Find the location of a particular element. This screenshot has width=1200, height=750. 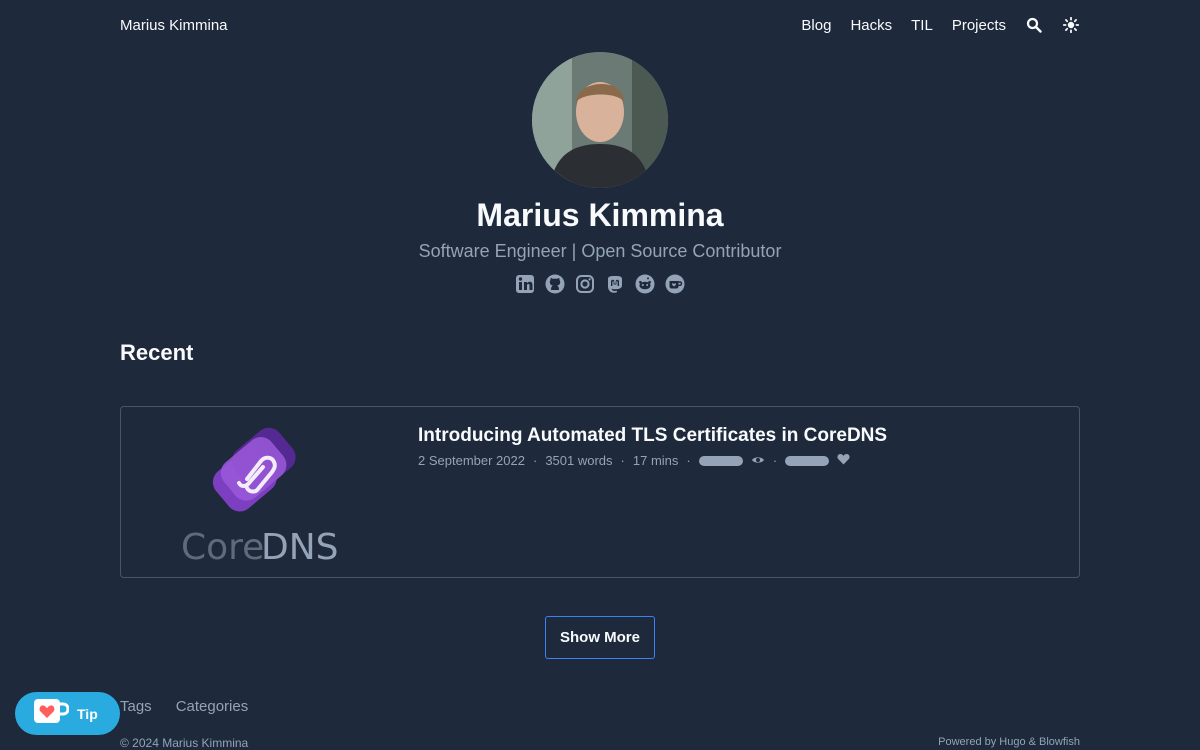

powered-by: Powered by Hugo & Blowfish is located at coordinates (1009, 742).